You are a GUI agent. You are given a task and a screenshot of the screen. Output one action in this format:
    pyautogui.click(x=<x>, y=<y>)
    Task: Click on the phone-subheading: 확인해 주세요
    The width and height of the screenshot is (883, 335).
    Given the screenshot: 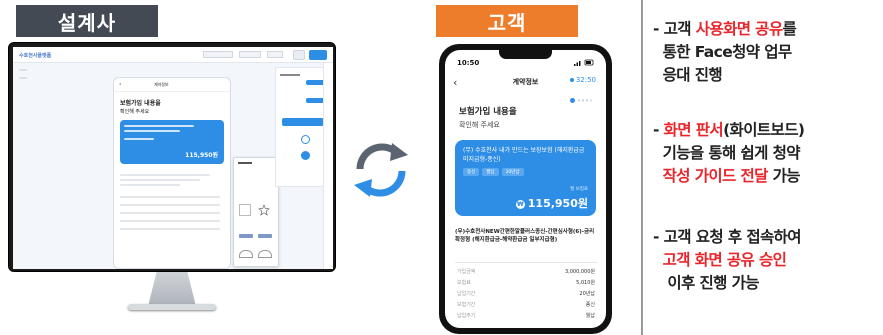 What is the action you would take?
    pyautogui.click(x=479, y=125)
    